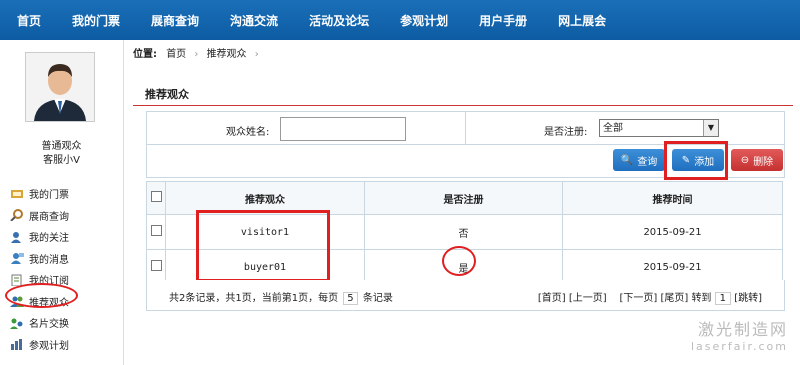 This screenshot has height=365, width=800. I want to click on per-page-value: 5, so click(350, 298).